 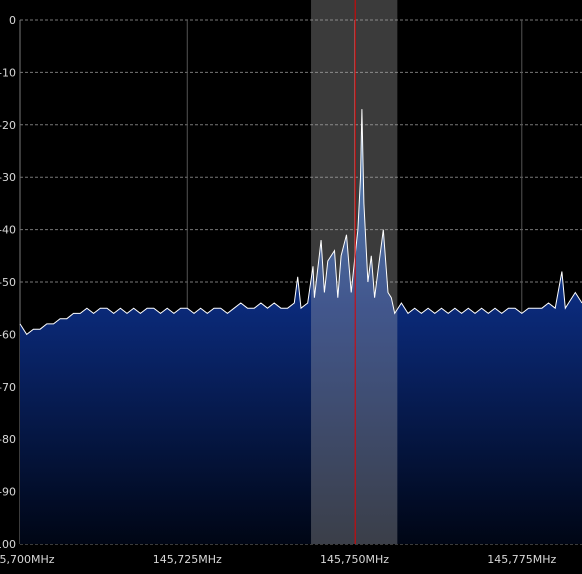 What do you see at coordinates (8, 387) in the screenshot?
I see `y-tick-label: -70` at bounding box center [8, 387].